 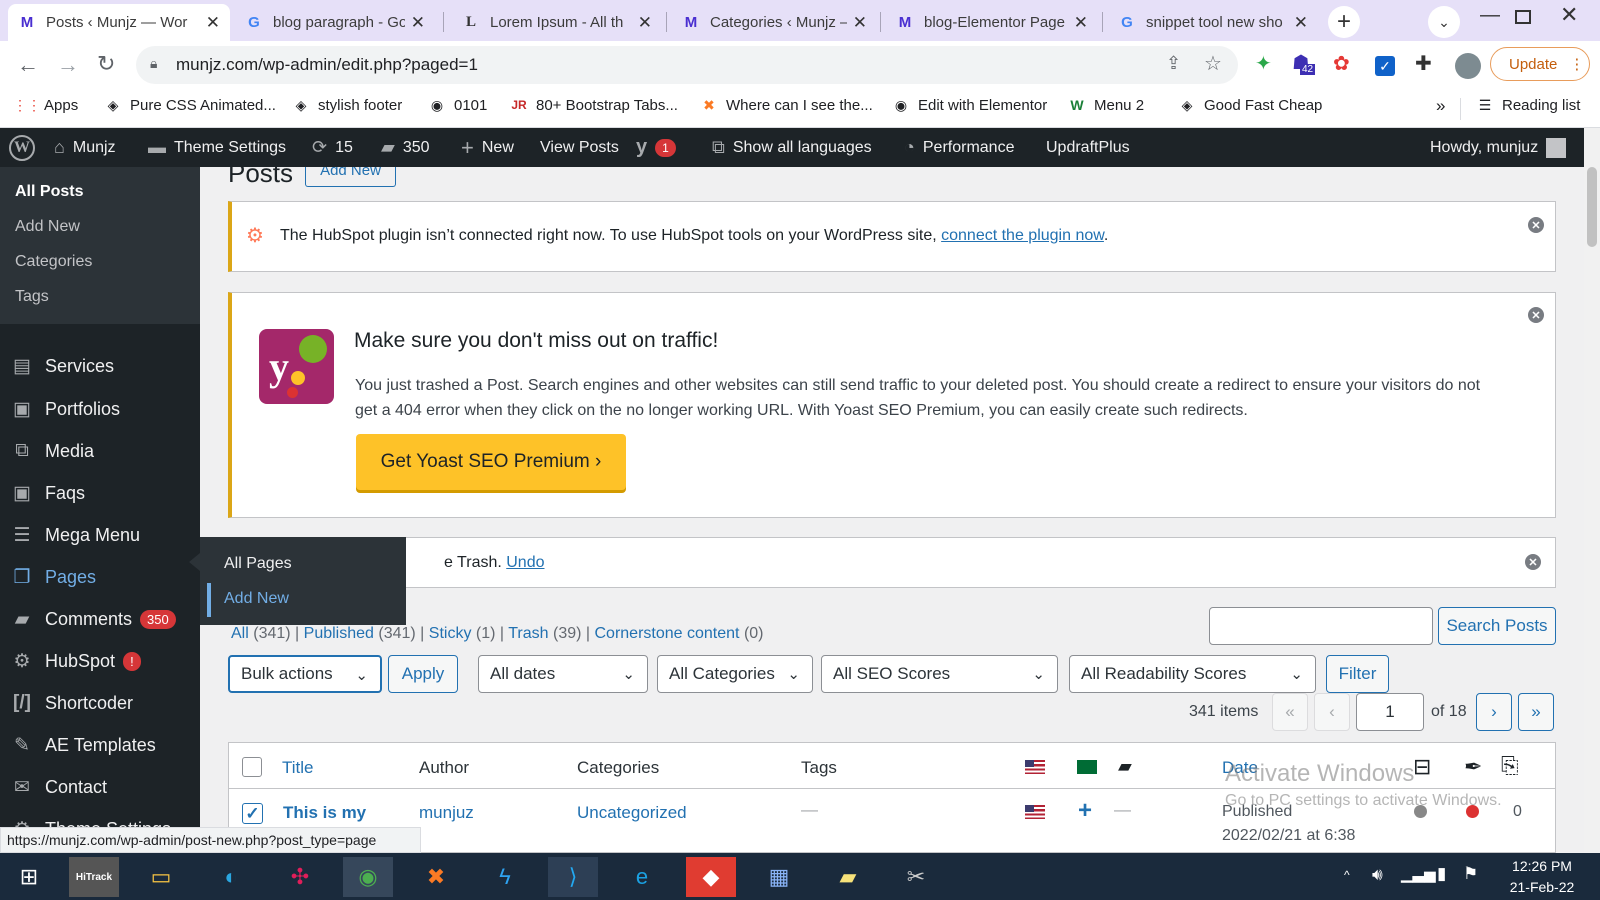 I want to click on filter-trash: Trash, so click(x=528, y=633).